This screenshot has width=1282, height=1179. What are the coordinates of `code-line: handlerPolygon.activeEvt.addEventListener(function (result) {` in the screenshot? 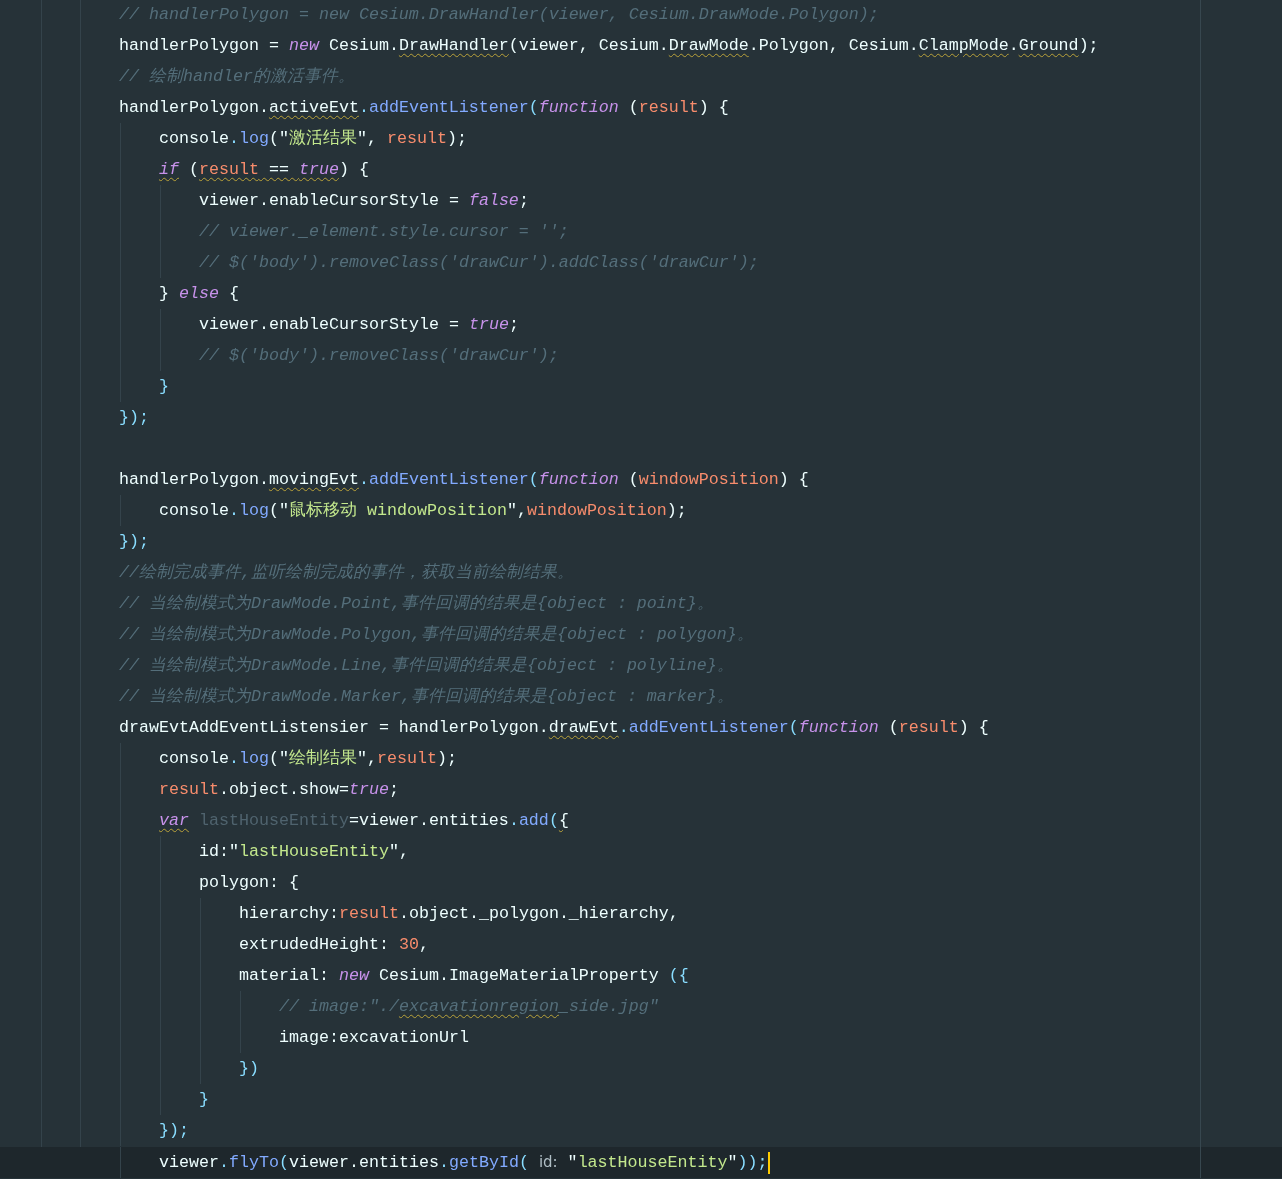 It's located at (424, 107).